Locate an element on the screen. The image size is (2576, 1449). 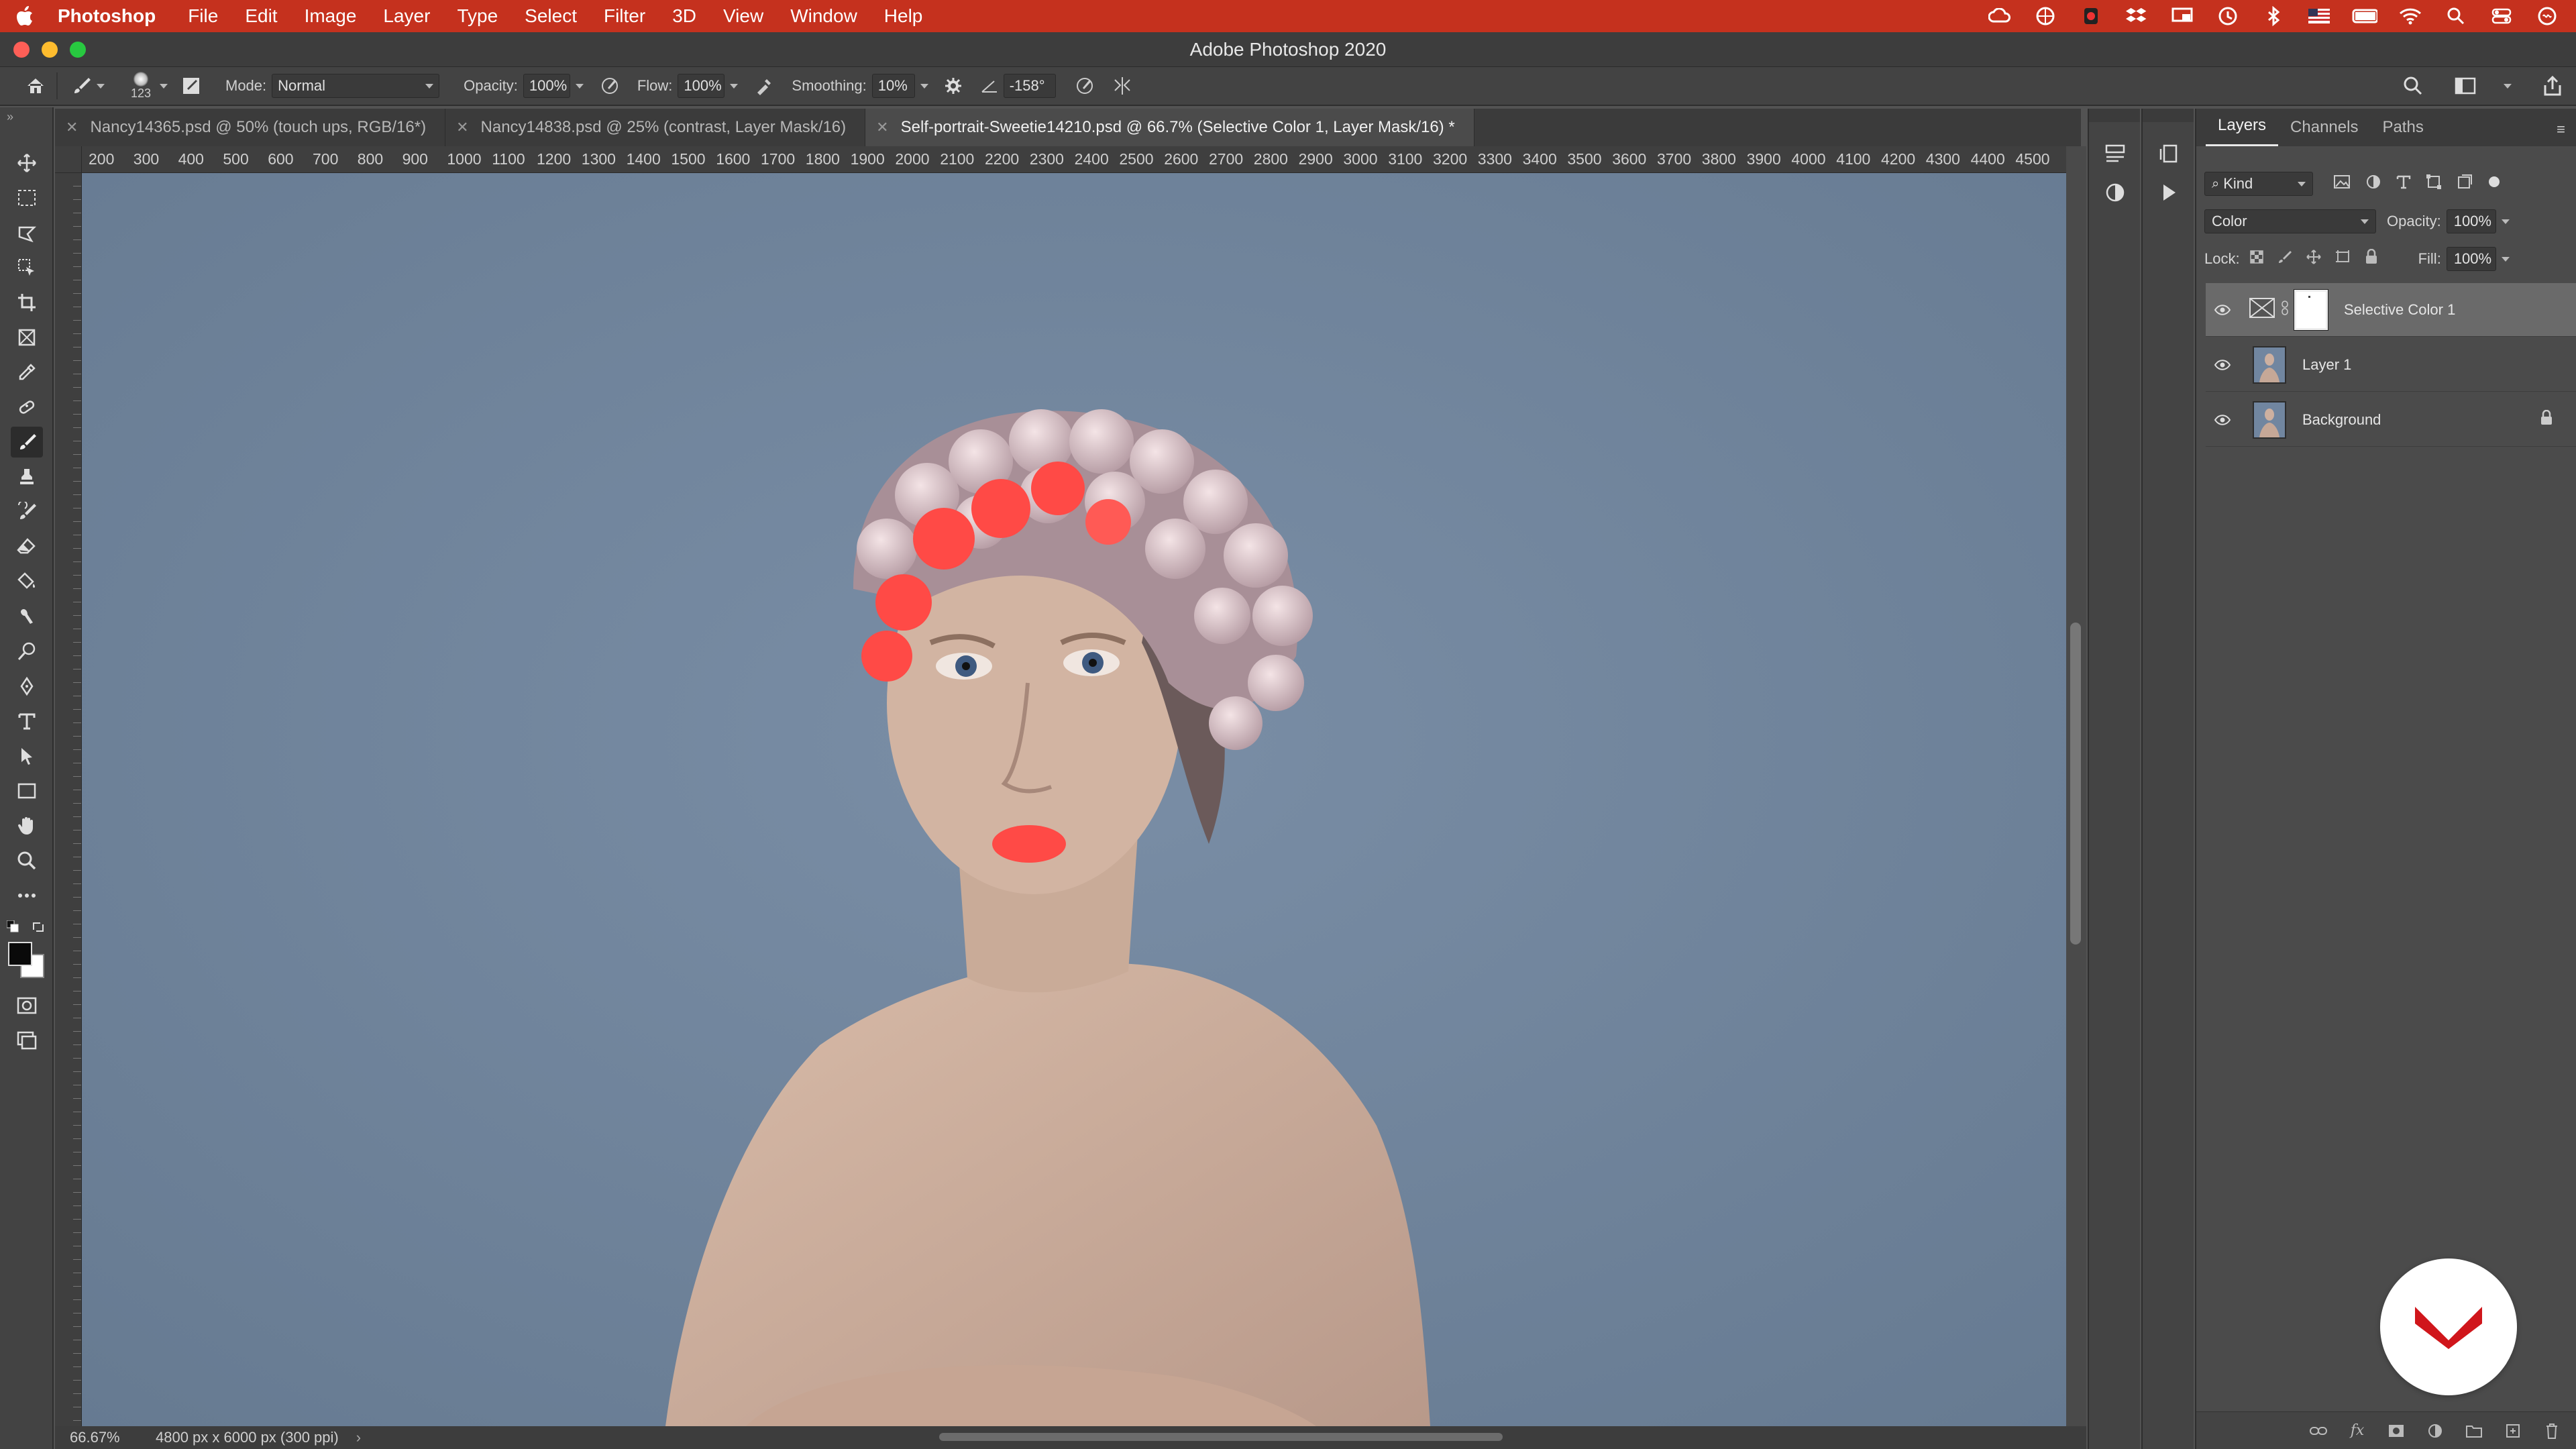
brush-size-picker: 123 is located at coordinates (140, 86).